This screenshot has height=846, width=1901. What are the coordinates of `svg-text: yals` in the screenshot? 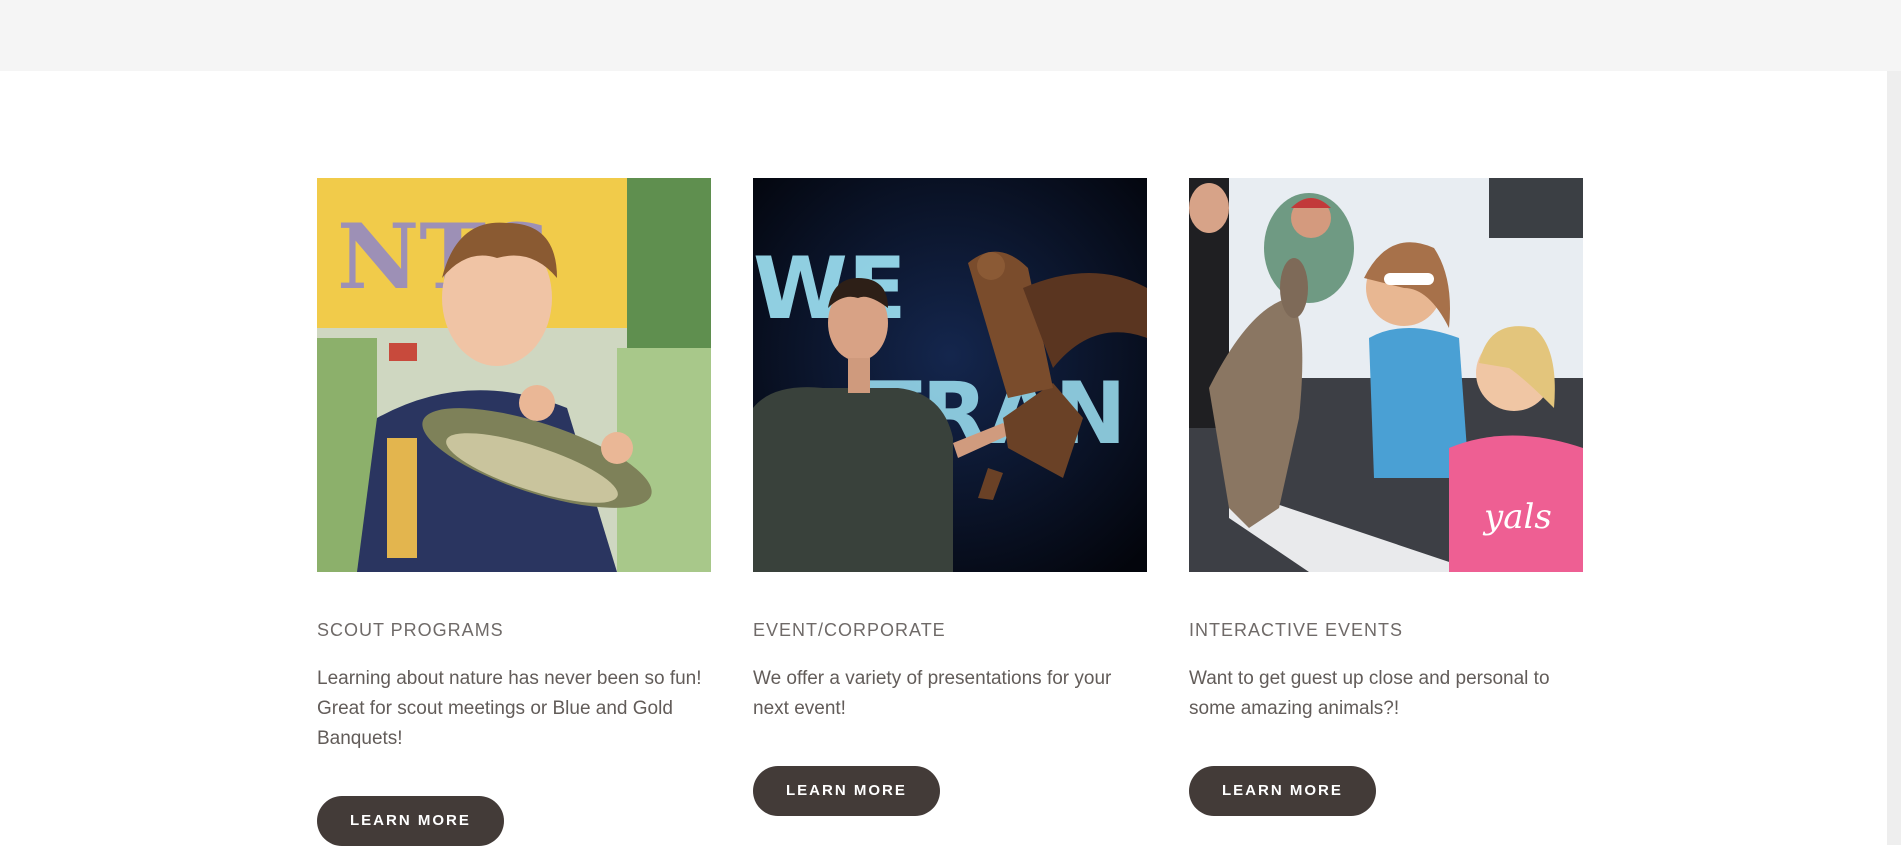 It's located at (1517, 517).